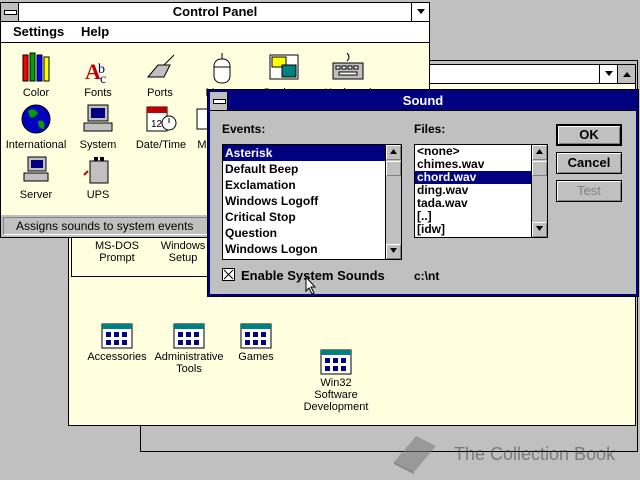 This screenshot has height=480, width=640. I want to click on enable-sounds-checkbox, so click(228, 274).